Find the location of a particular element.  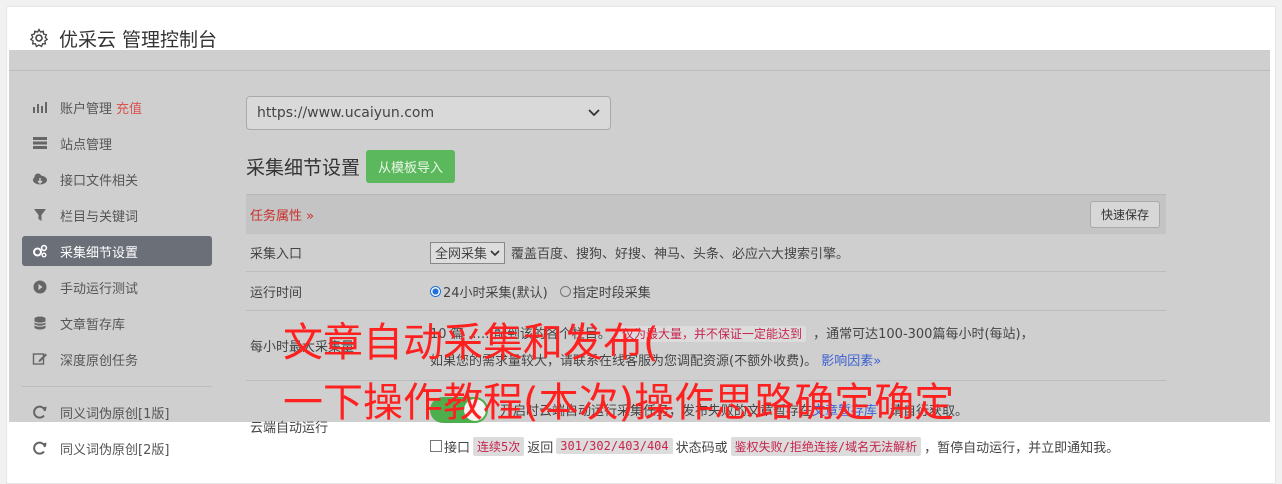

sidebar-item-synonym-v2: 同义词伪原创[2版] is located at coordinates (117, 448).